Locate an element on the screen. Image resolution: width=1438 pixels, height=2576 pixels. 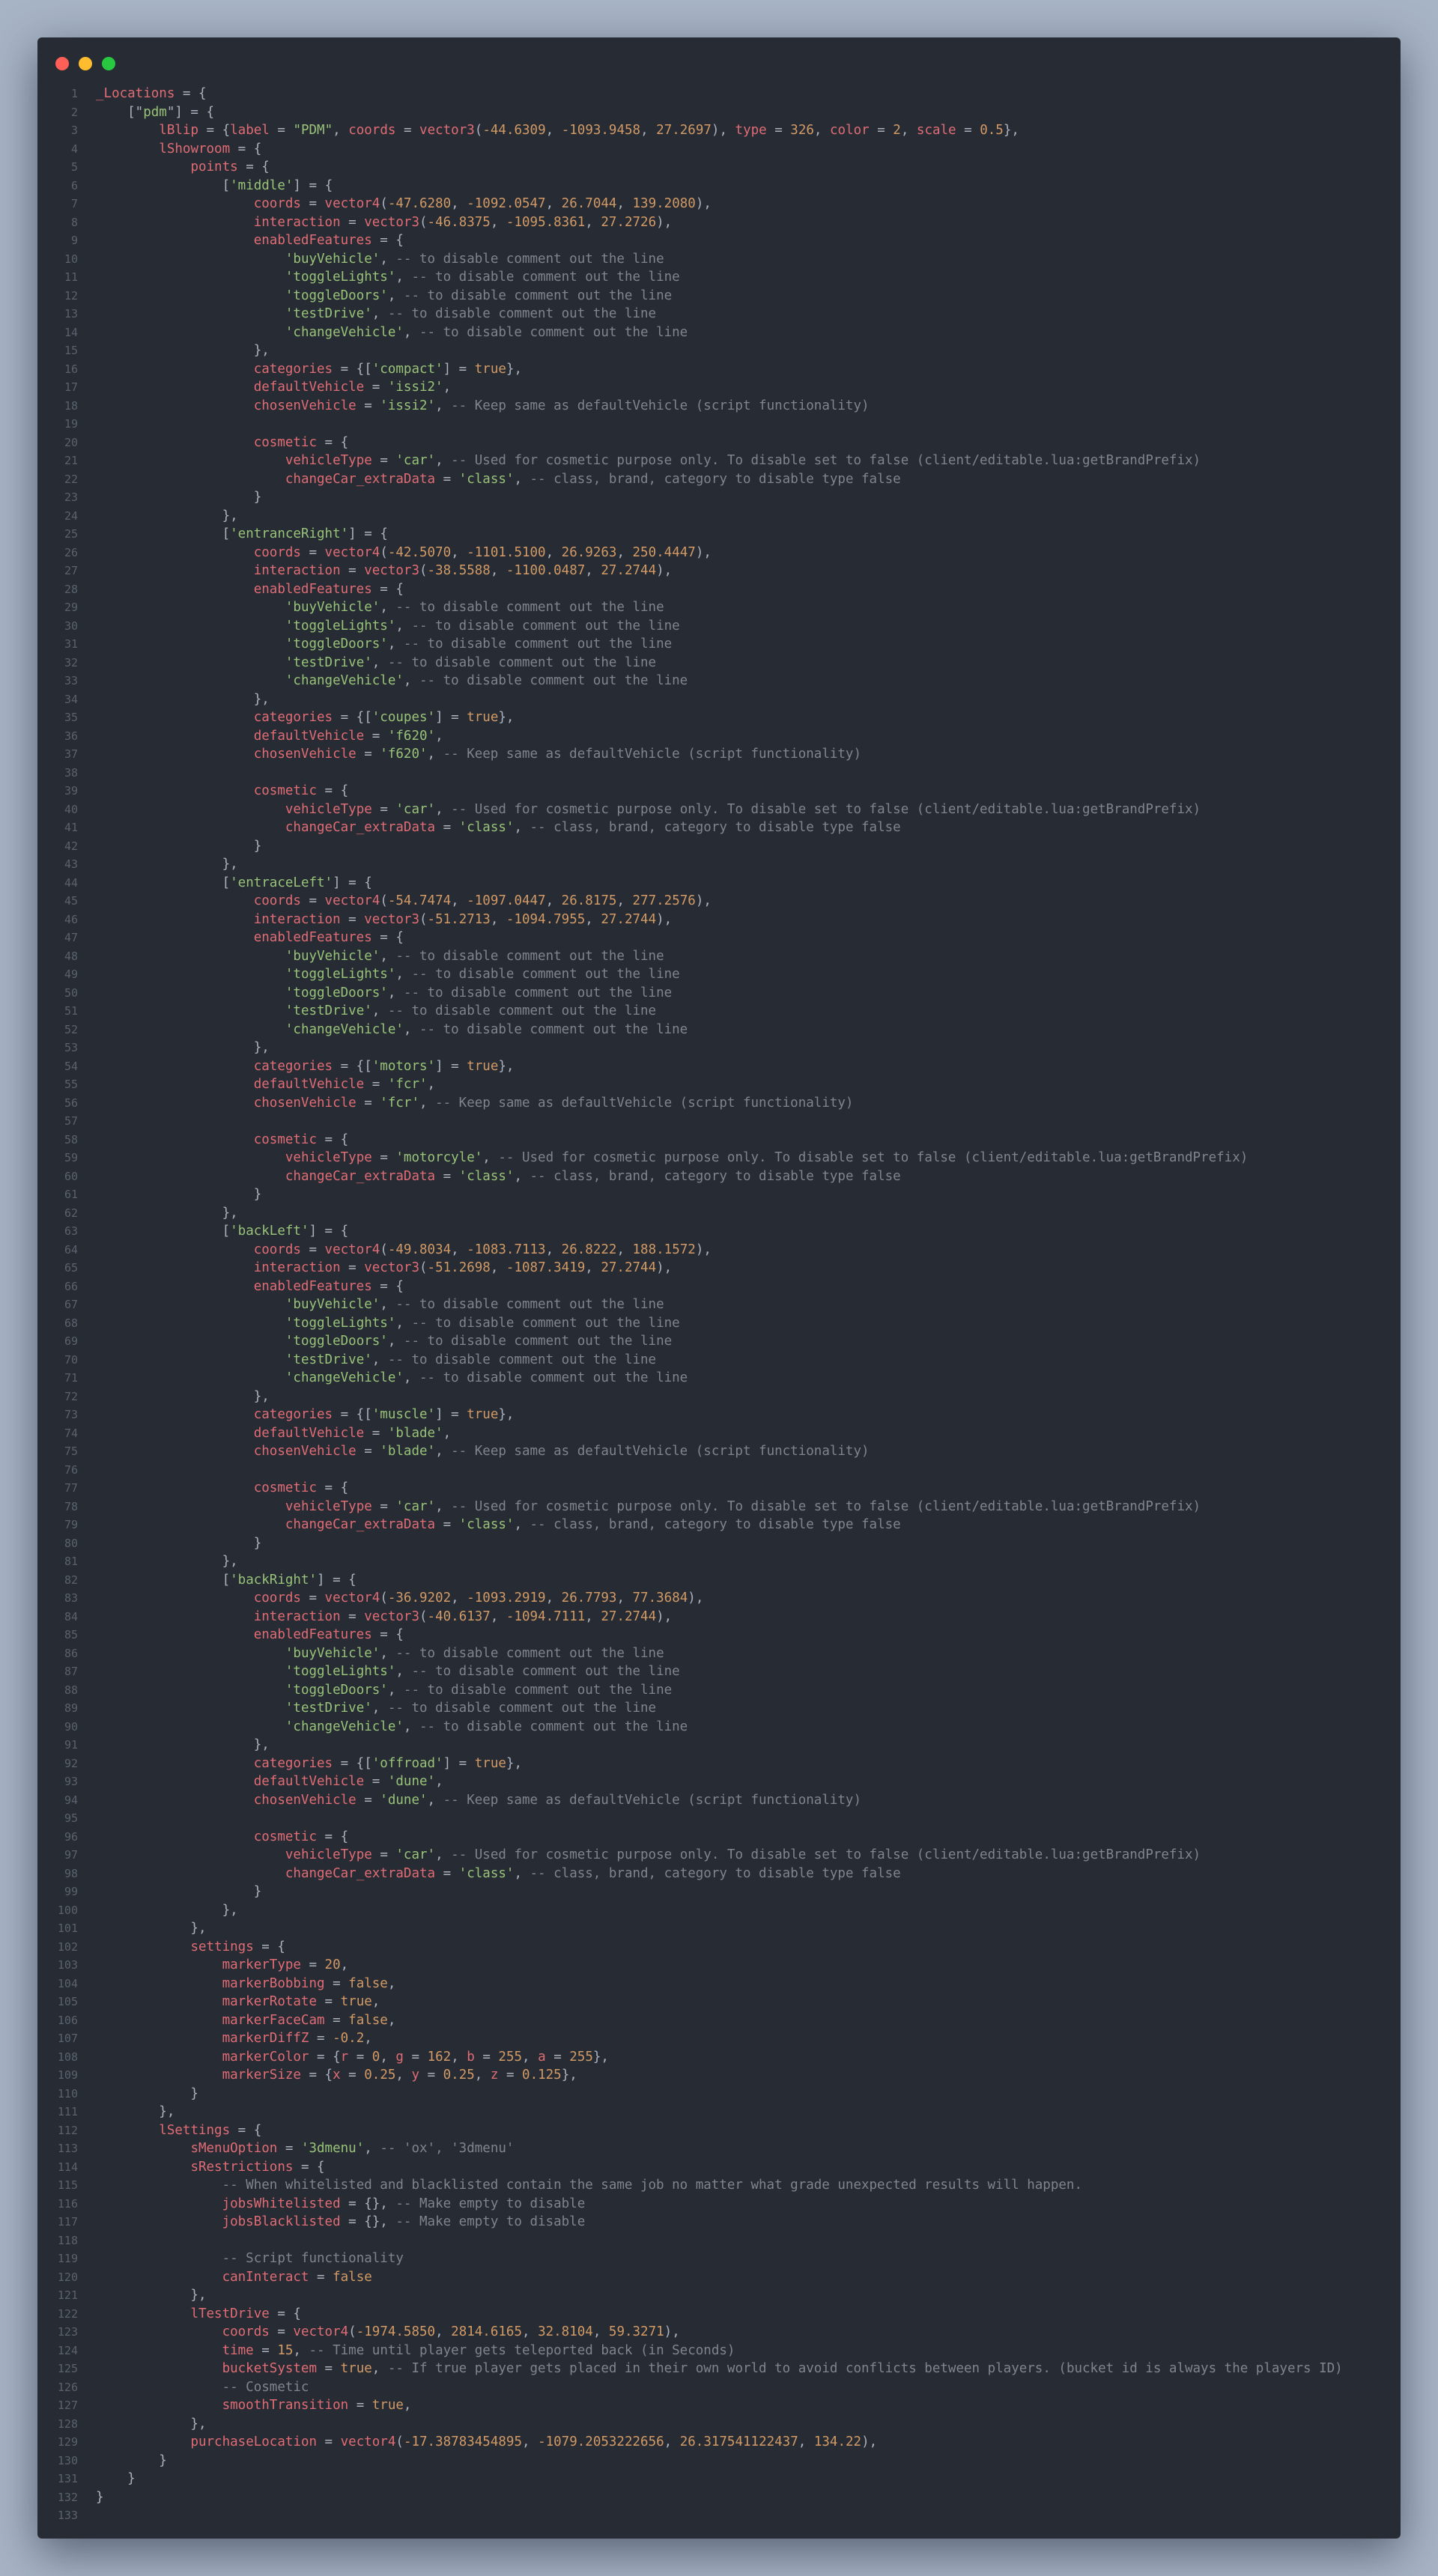
line-number: 113 is located at coordinates (67, 2148).